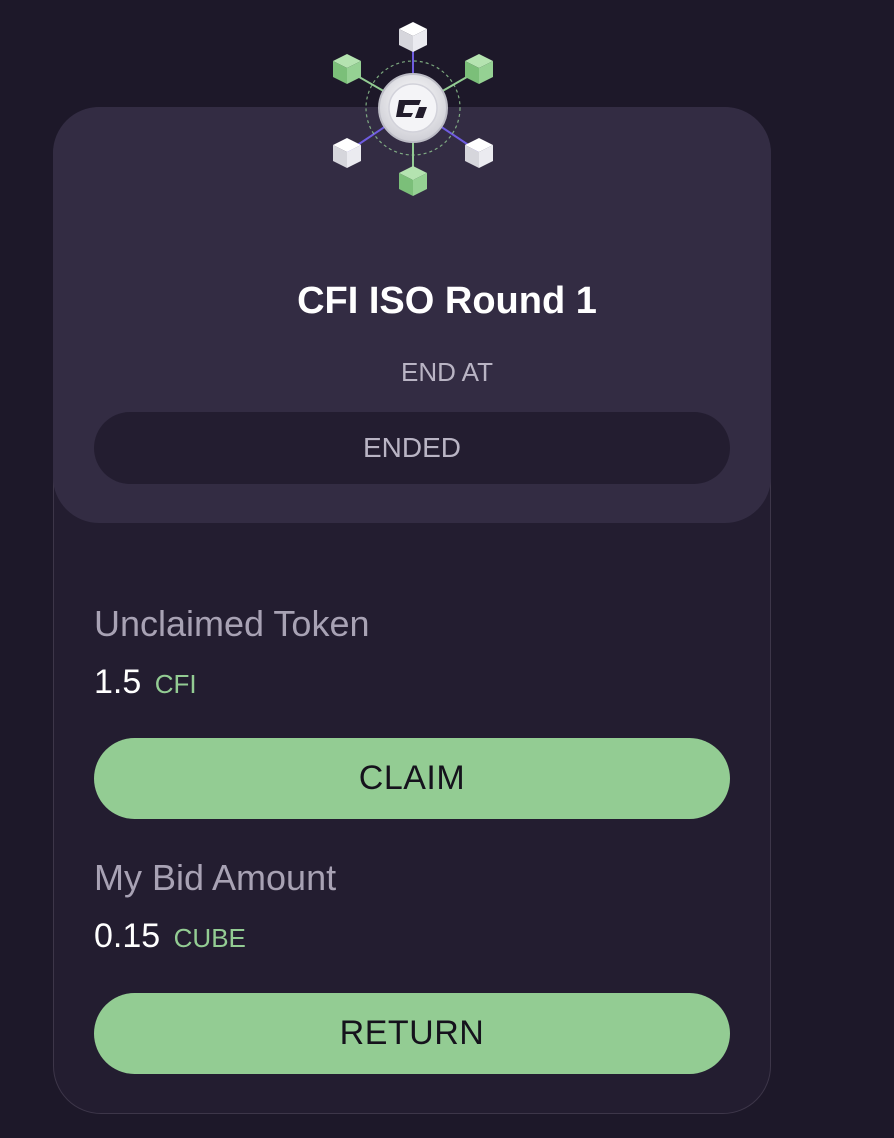 The height and width of the screenshot is (1138, 894). I want to click on bid-amount-value: 0.15 CUBE, so click(170, 937).